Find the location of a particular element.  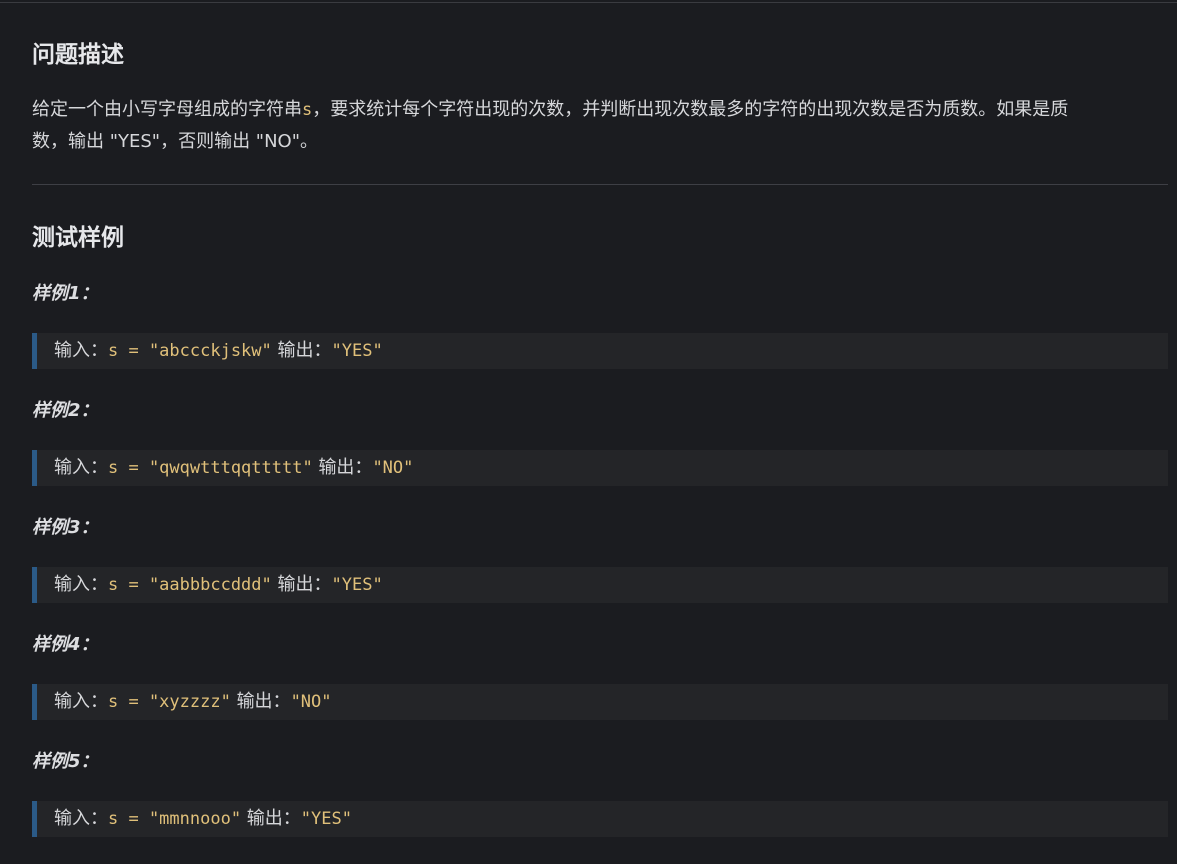

example-box: 输入：s = "mmnnooo" 输出："YES" is located at coordinates (600, 819).